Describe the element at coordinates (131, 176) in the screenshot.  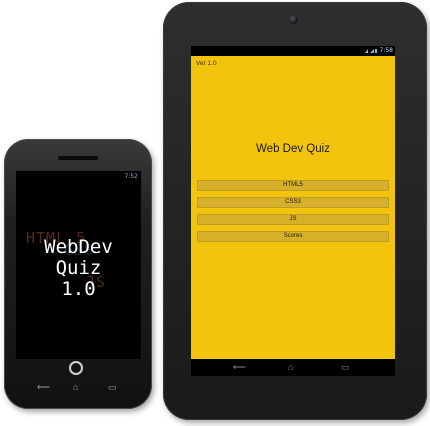
I see `status-time: 7:52` at that location.